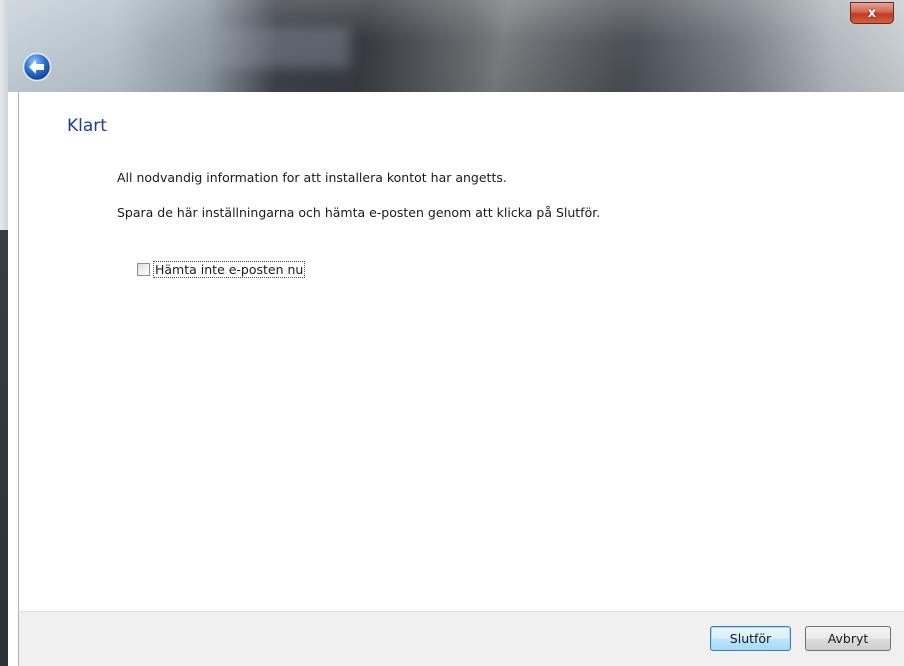  Describe the element at coordinates (4, 115) in the screenshot. I see `background-window-edge-top` at that location.